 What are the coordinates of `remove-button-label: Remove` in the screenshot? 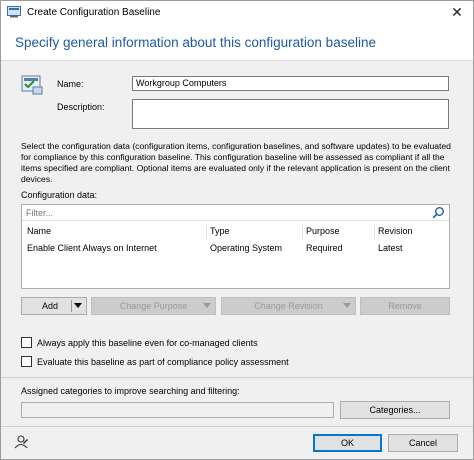 It's located at (405, 306).